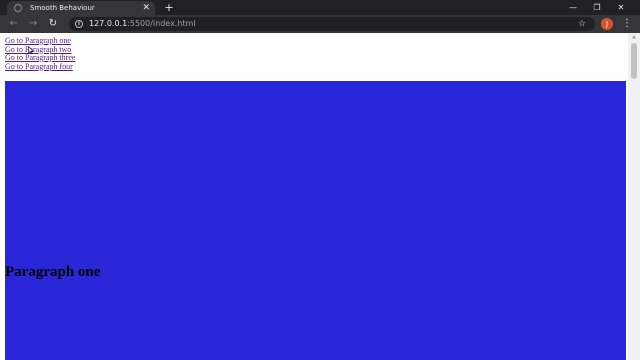 The image size is (640, 360). Describe the element at coordinates (53, 272) in the screenshot. I see `section-heading: Paragraph one` at that location.